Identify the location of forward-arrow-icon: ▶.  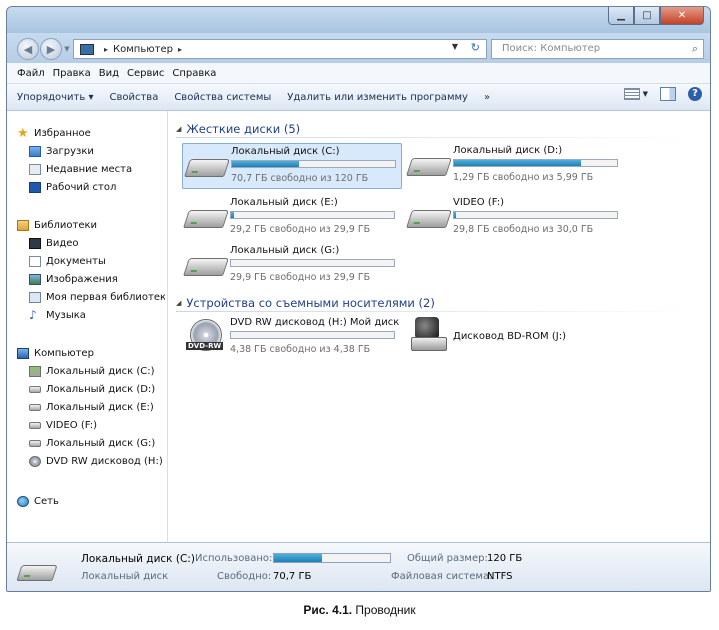
(51, 49).